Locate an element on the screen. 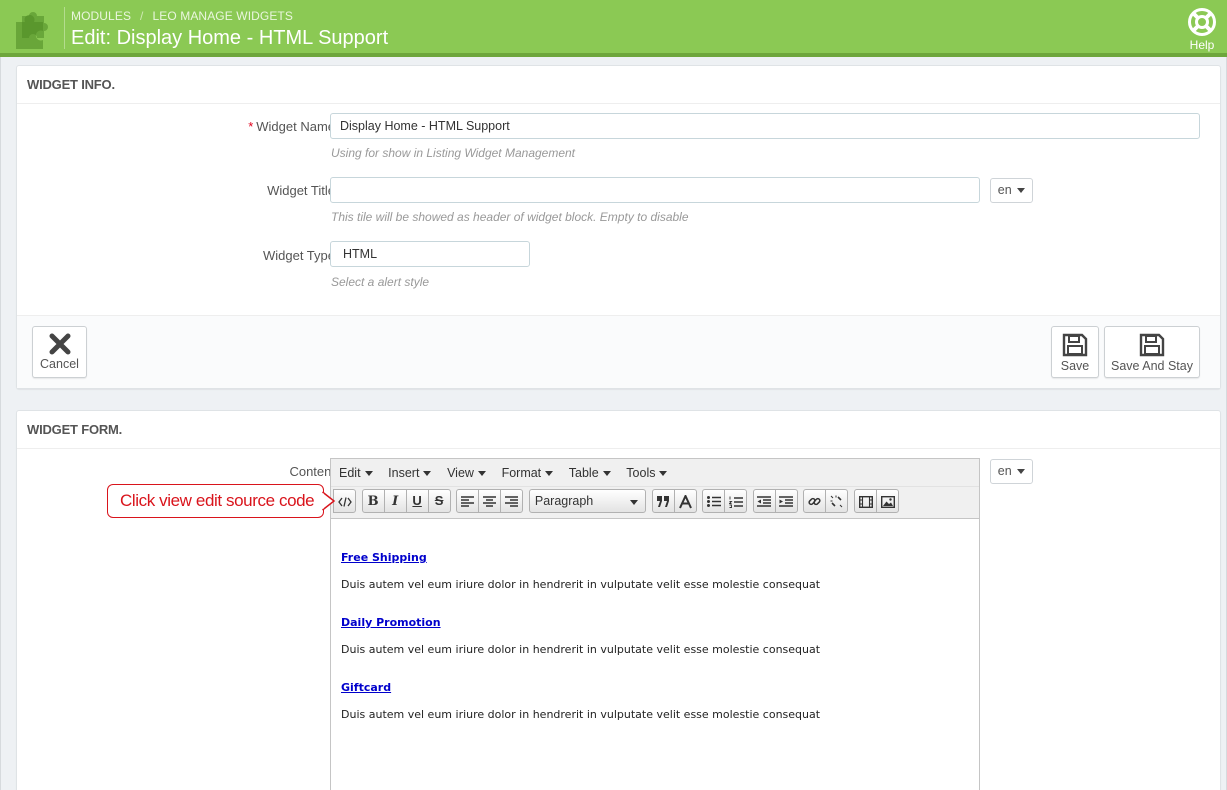  editor-toolbar: BIUS Paragraph is located at coordinates (655, 503).